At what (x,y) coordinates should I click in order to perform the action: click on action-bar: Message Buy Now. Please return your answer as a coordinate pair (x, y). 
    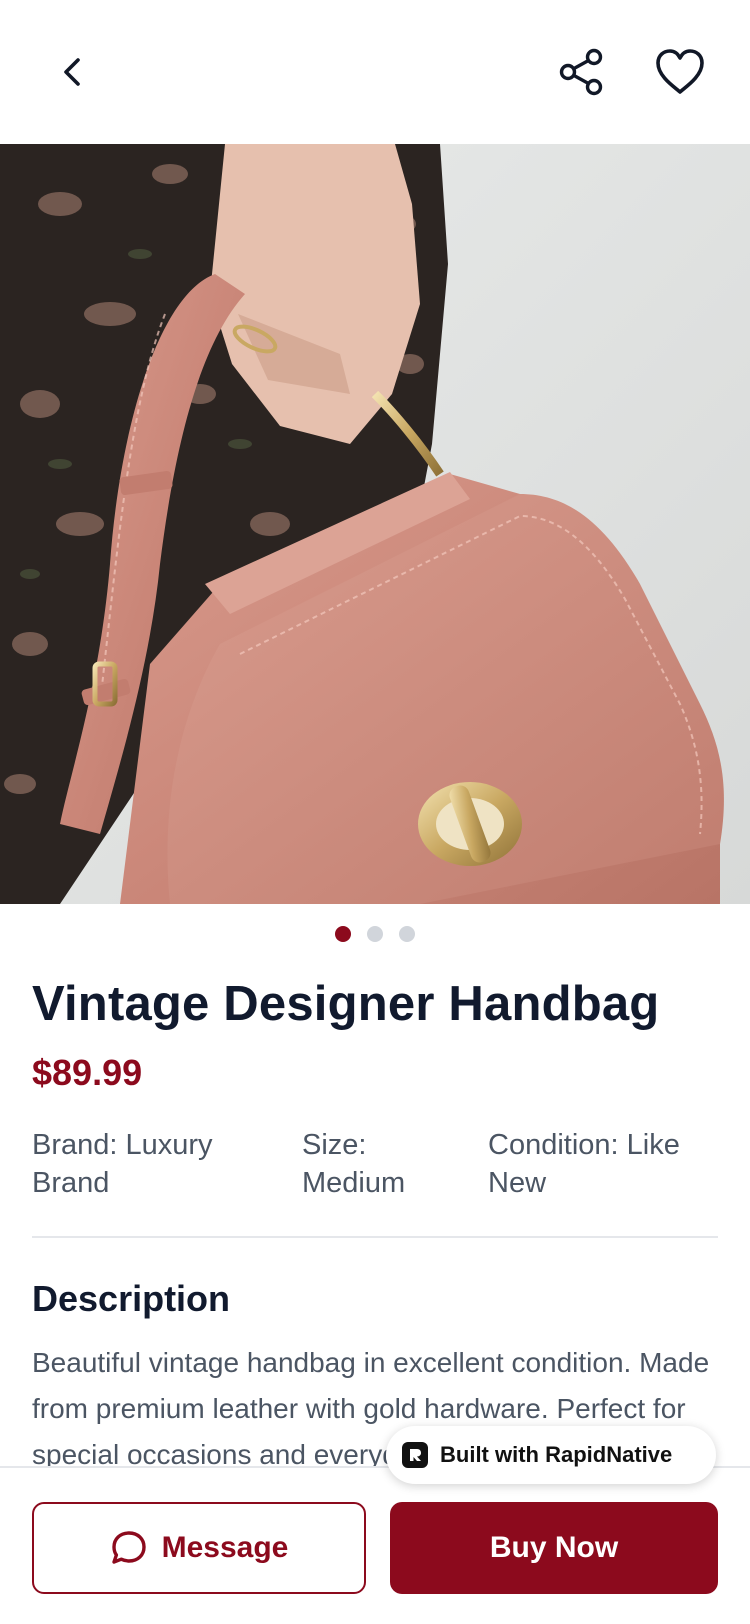
    Looking at the image, I should click on (375, 1545).